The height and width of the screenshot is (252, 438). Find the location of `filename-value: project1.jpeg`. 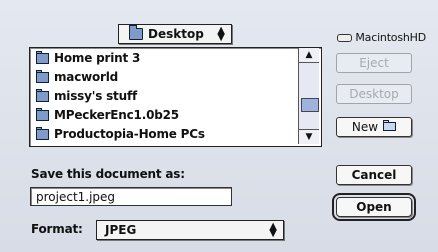

filename-value: project1.jpeg is located at coordinates (76, 196).